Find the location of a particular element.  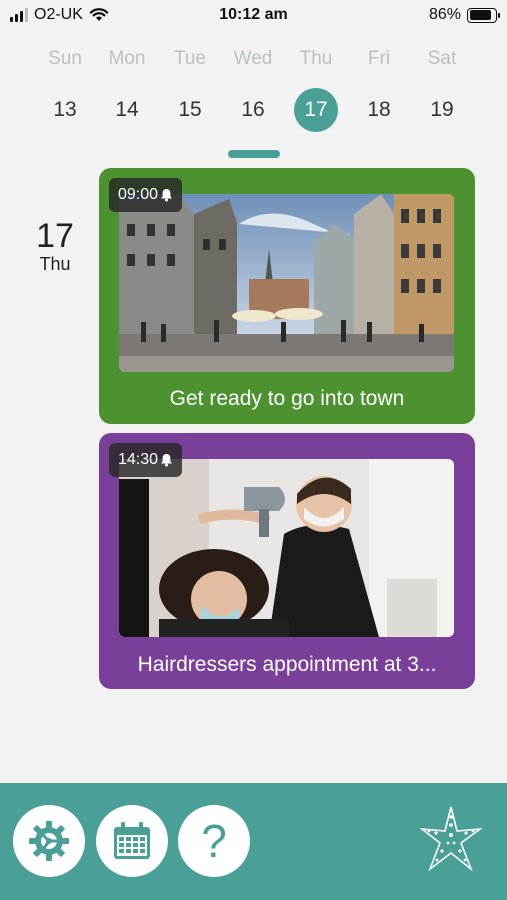

day-name: Sat is located at coordinates (442, 58).